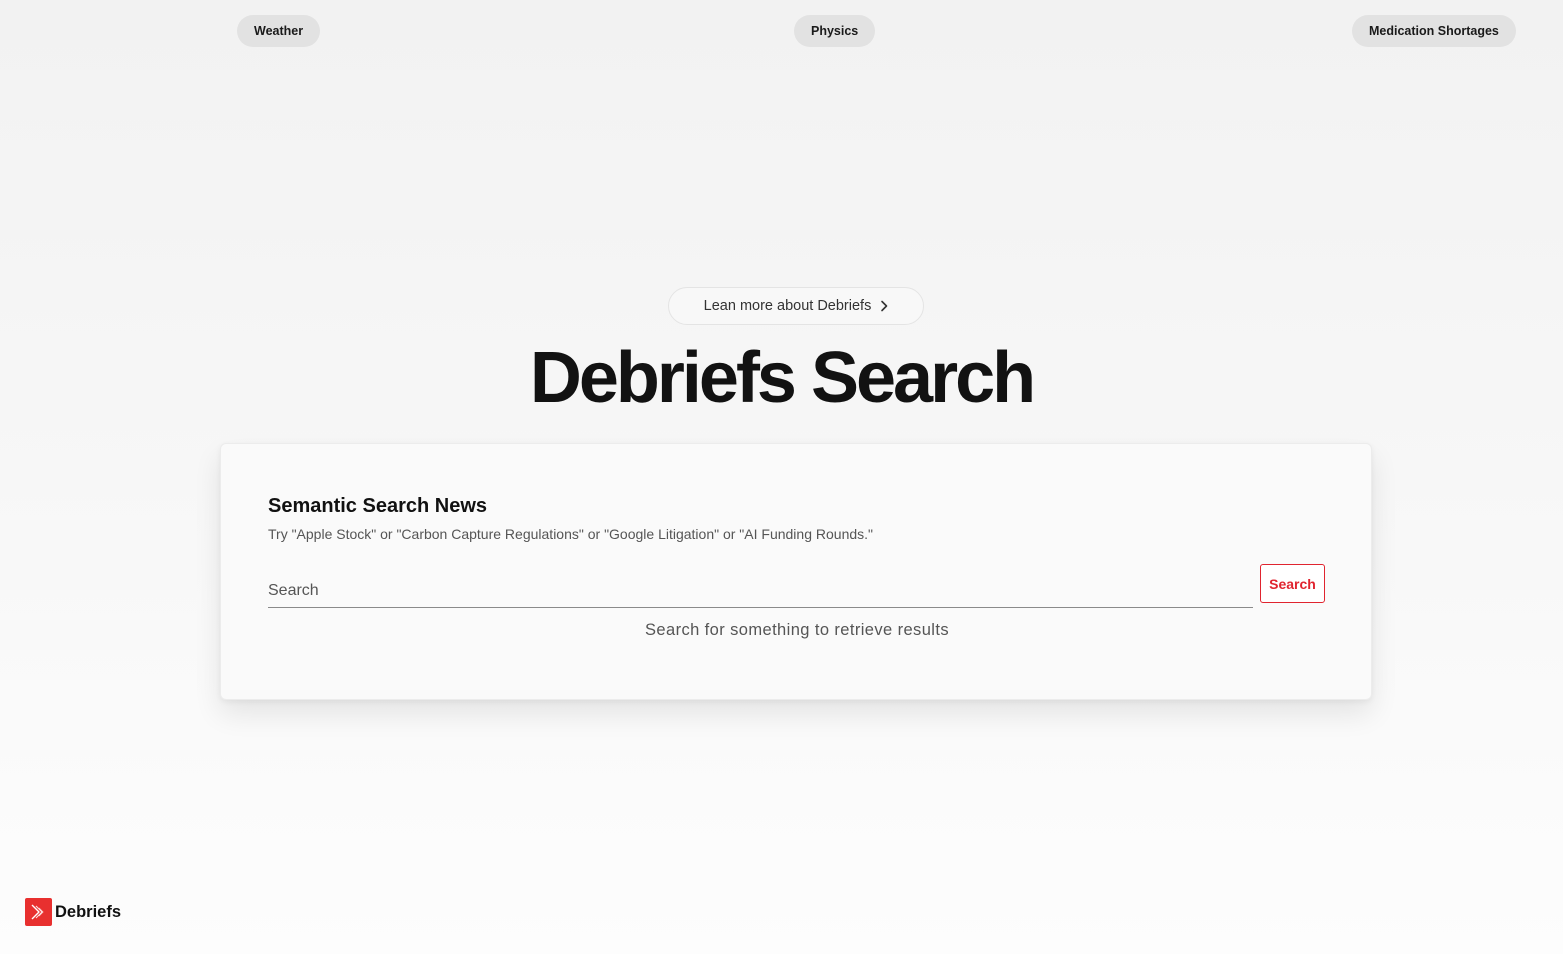 The width and height of the screenshot is (1563, 954). What do you see at coordinates (279, 31) in the screenshot?
I see `topic-chip-weather: Weather` at bounding box center [279, 31].